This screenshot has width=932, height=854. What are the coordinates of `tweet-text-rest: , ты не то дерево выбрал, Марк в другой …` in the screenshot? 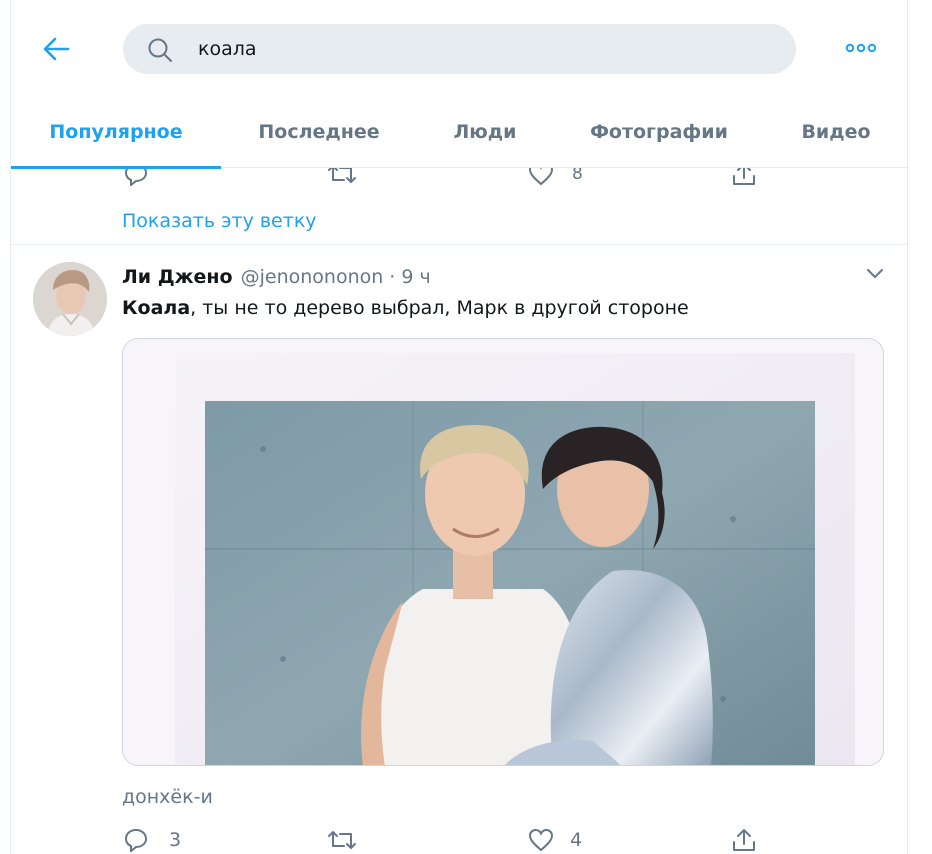 It's located at (439, 308).